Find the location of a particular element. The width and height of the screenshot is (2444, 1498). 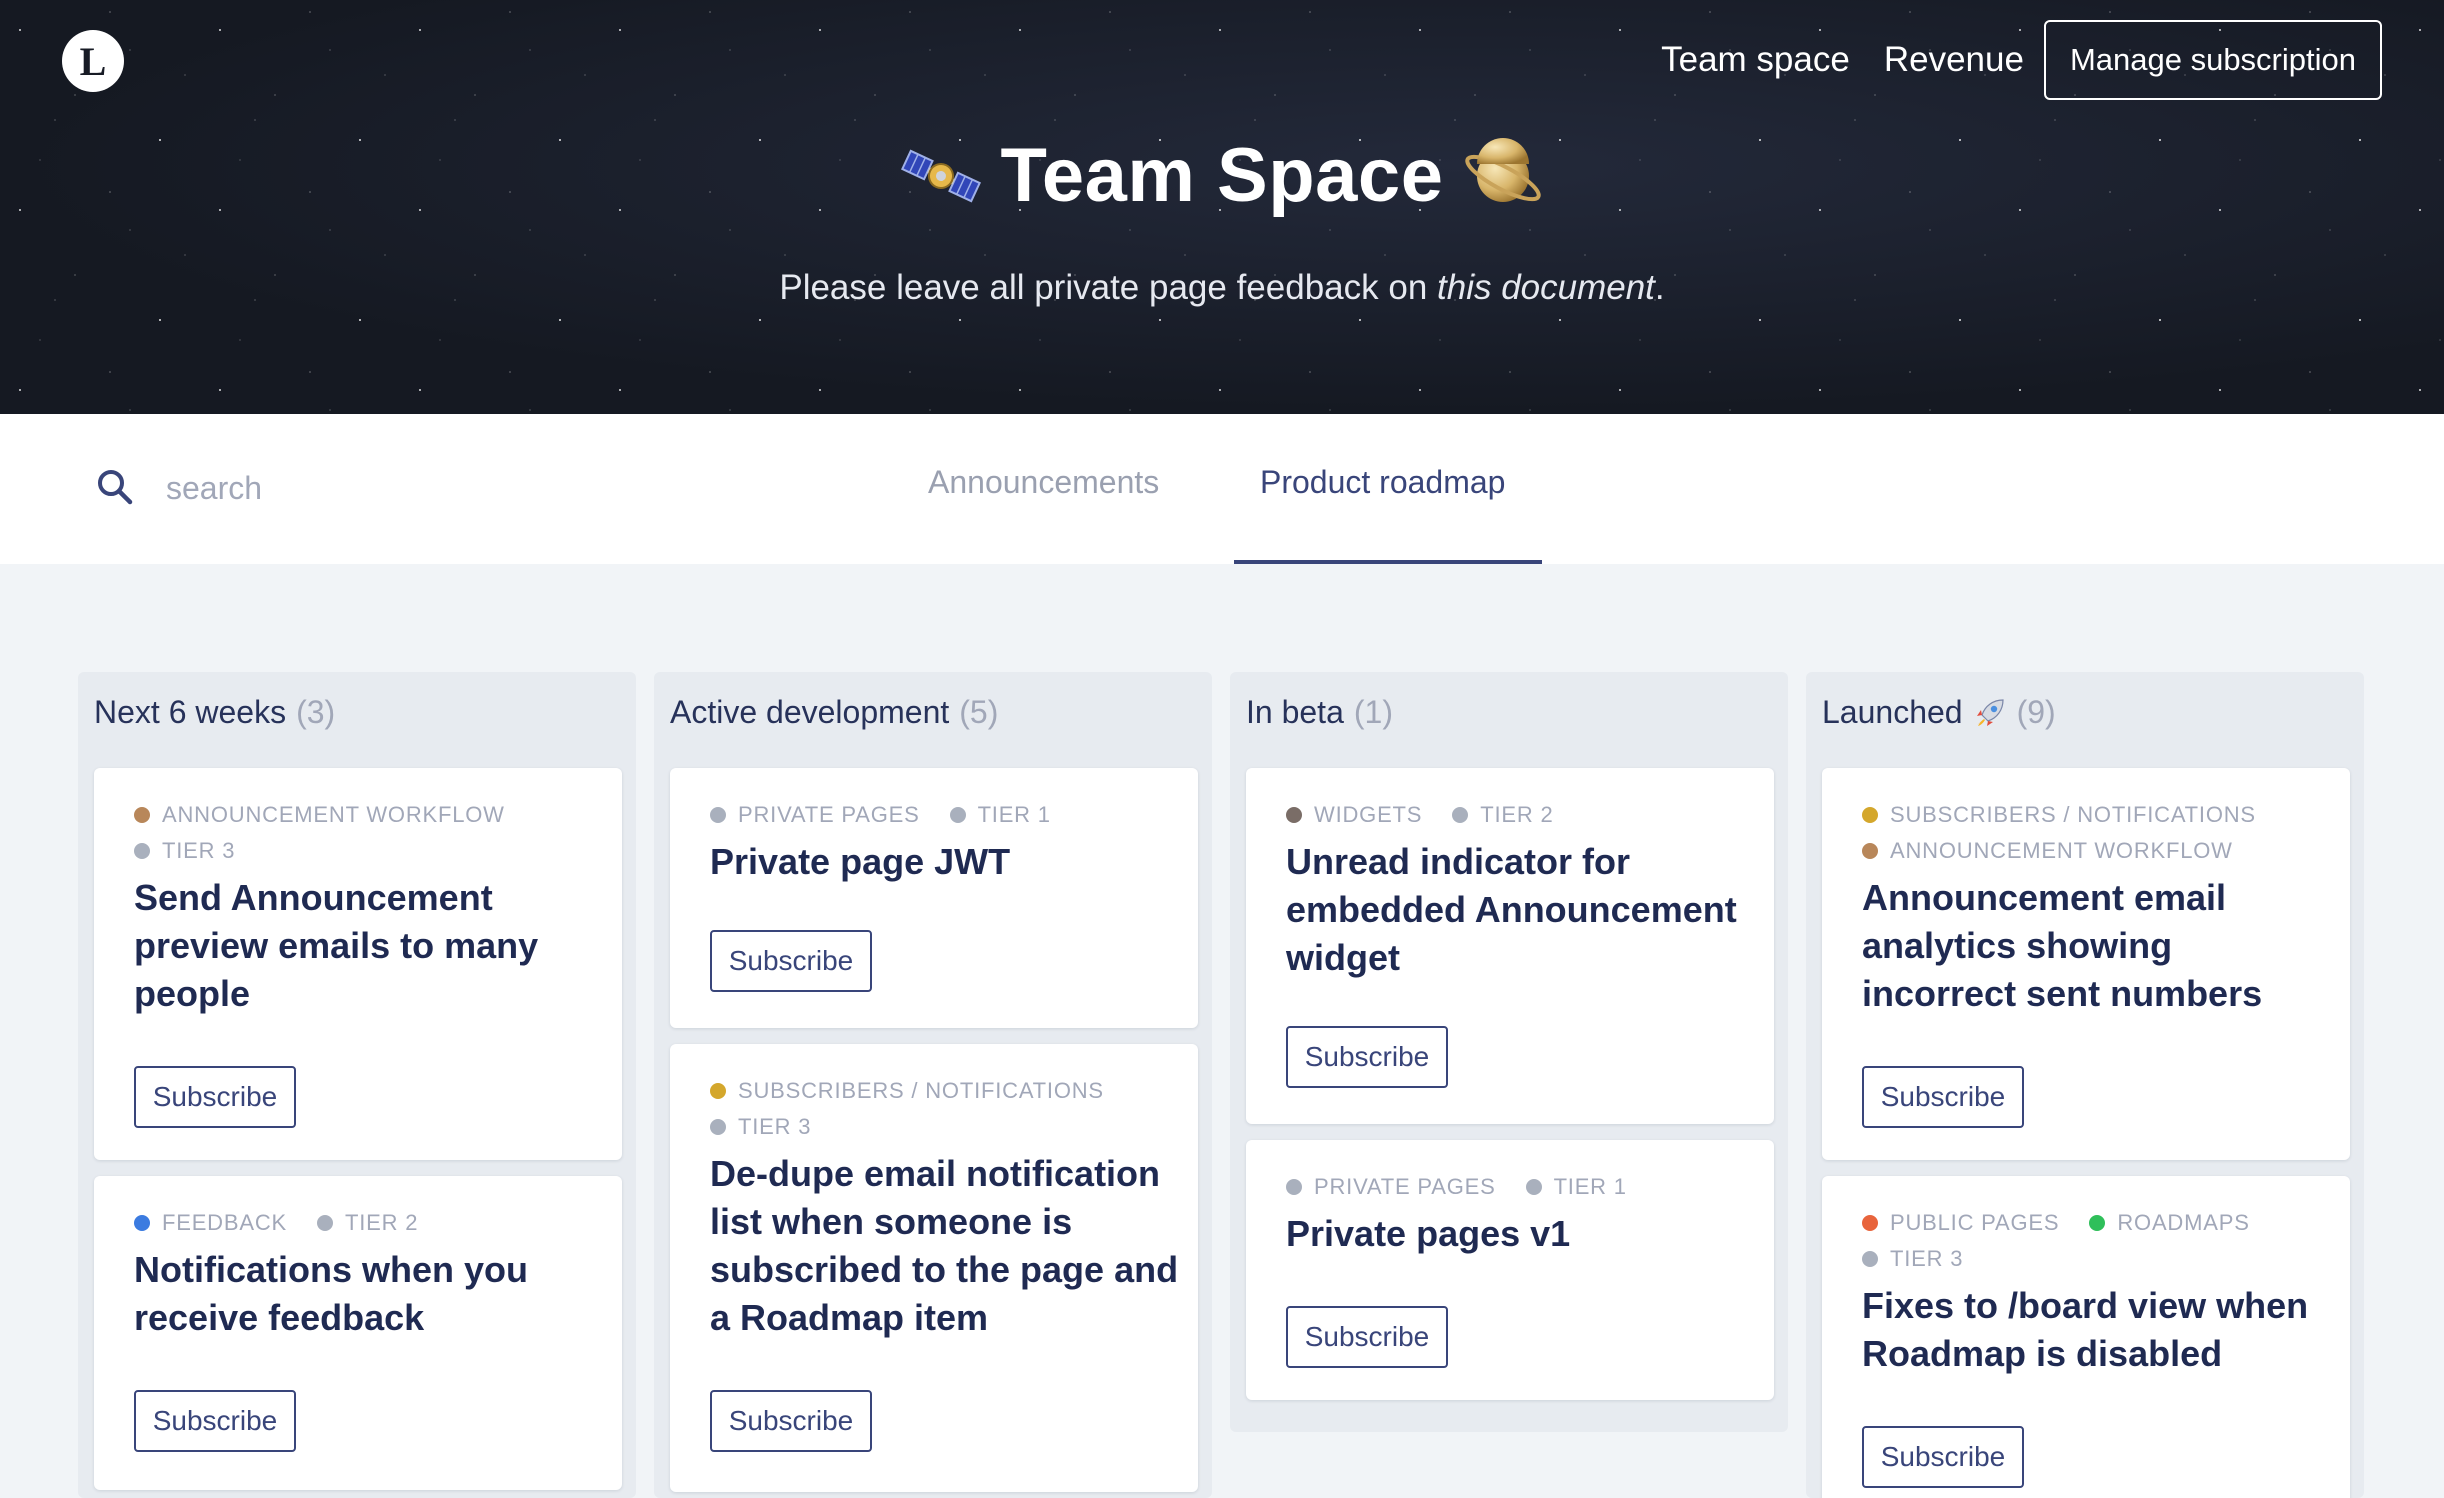

page-title: Team Space is located at coordinates (1222, 175).